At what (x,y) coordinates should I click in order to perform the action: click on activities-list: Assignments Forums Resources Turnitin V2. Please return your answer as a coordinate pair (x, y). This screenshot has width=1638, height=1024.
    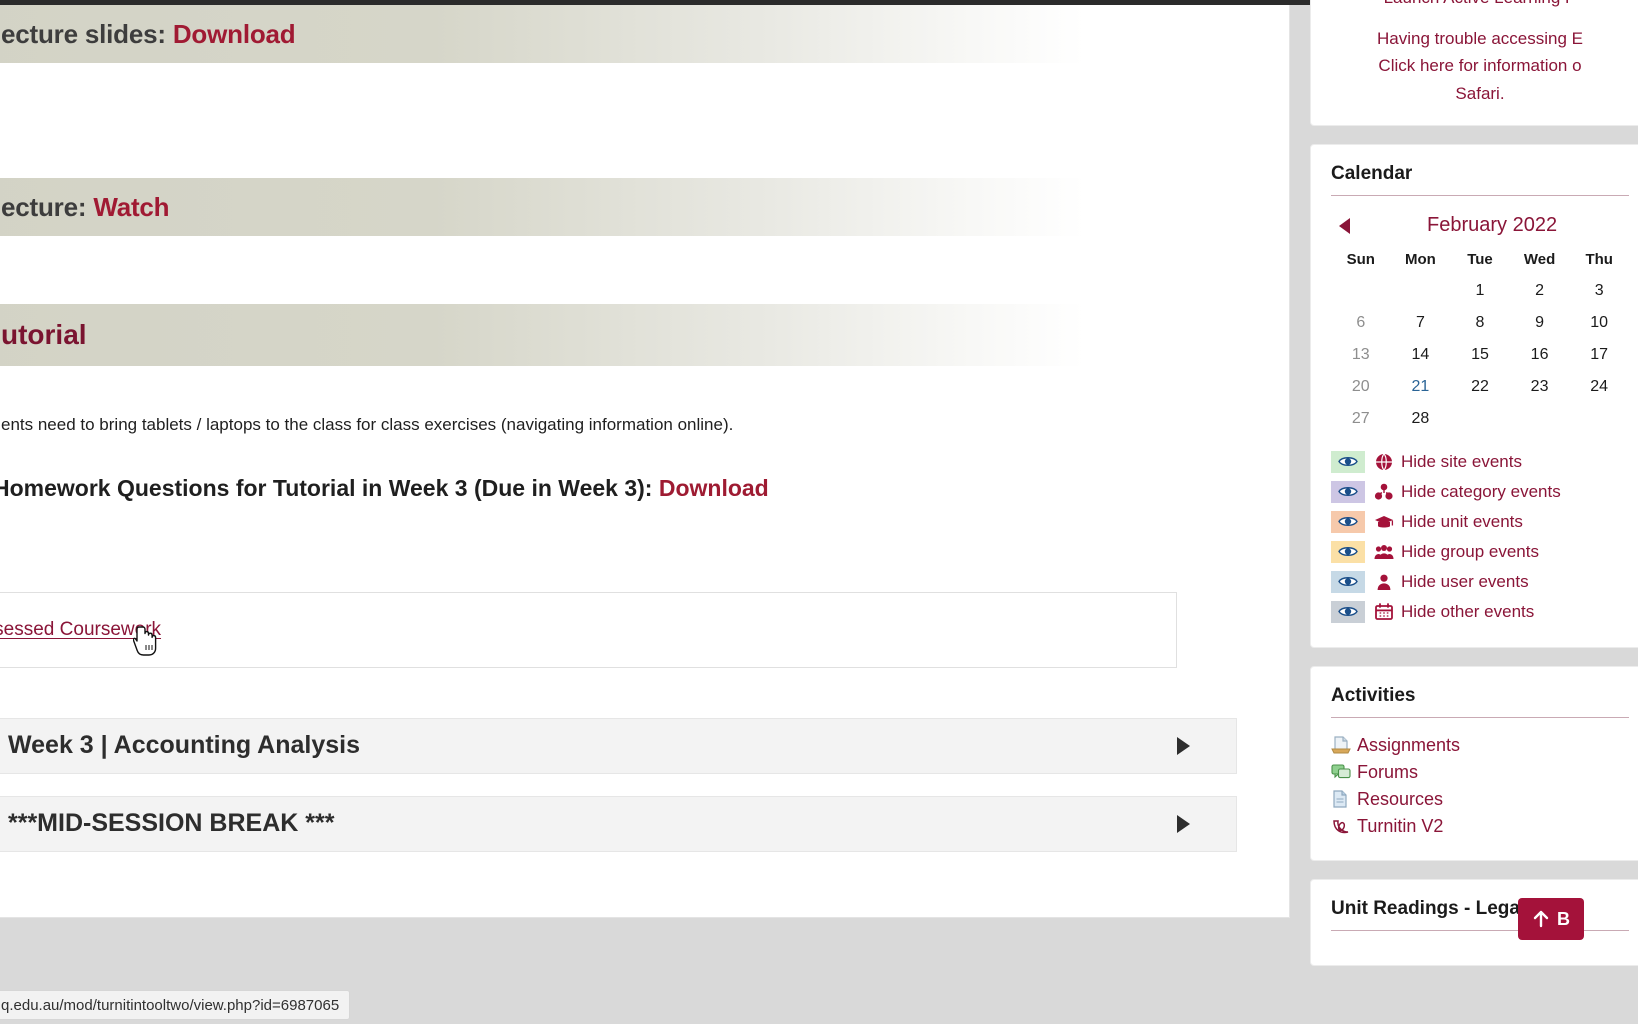
    Looking at the image, I should click on (1480, 786).